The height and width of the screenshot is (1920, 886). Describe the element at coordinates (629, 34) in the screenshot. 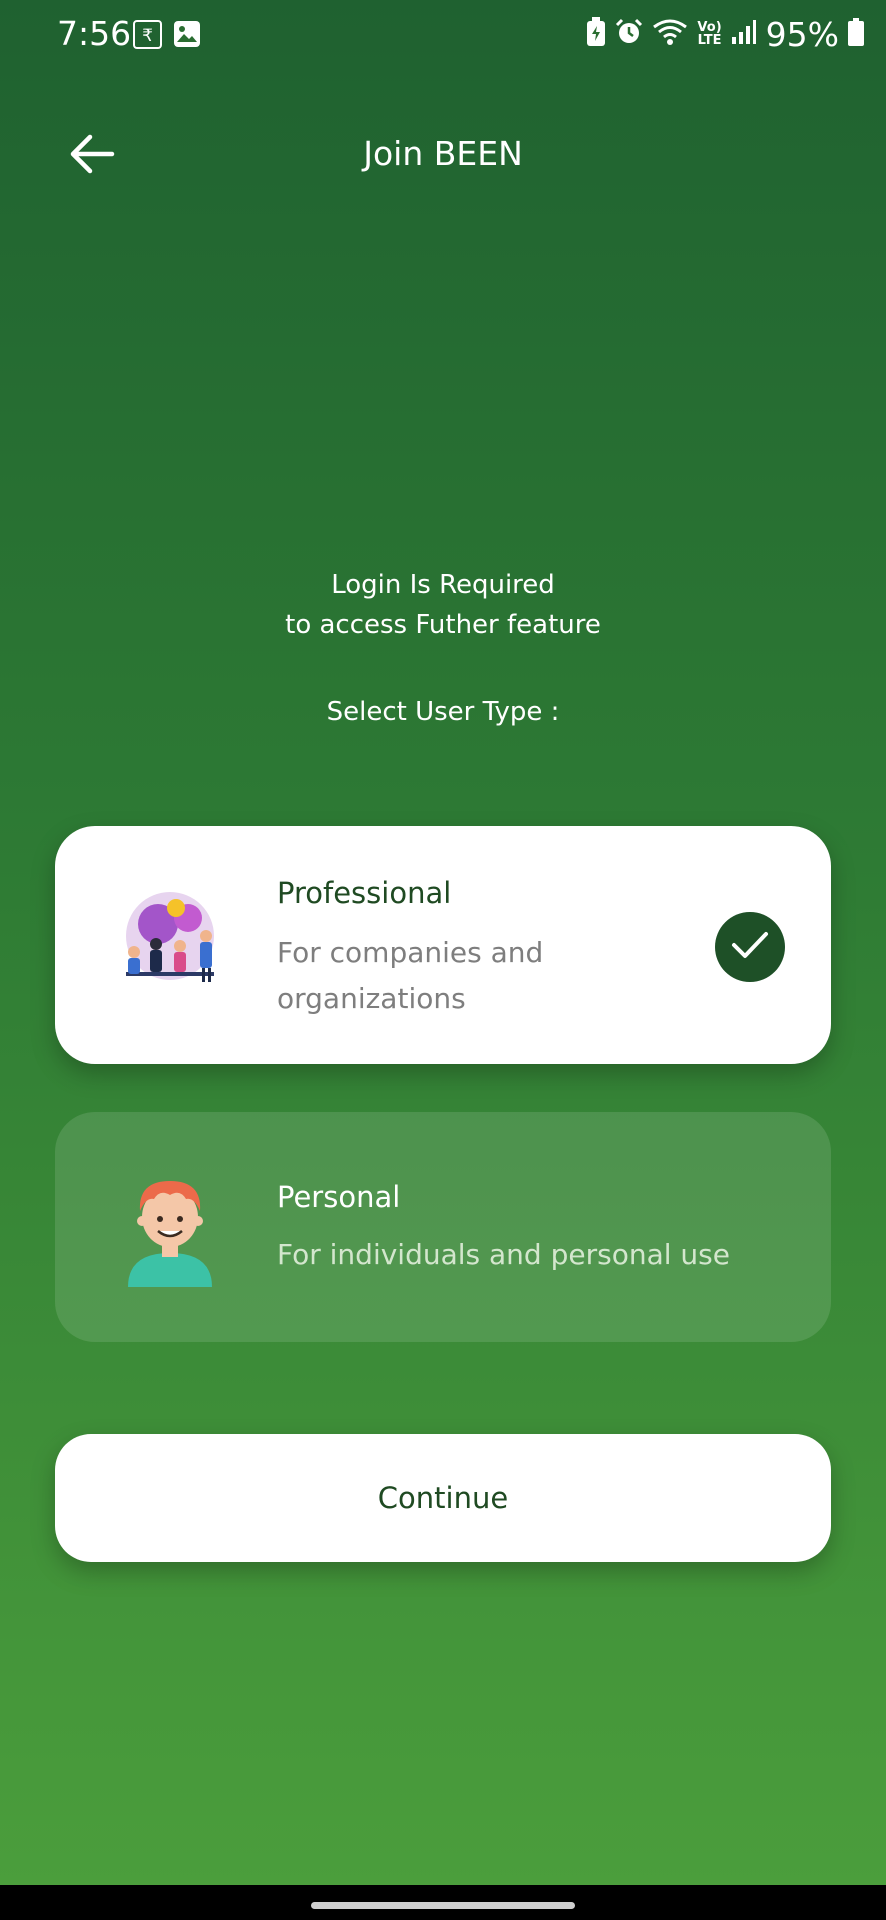

I see `alarm-icon` at that location.